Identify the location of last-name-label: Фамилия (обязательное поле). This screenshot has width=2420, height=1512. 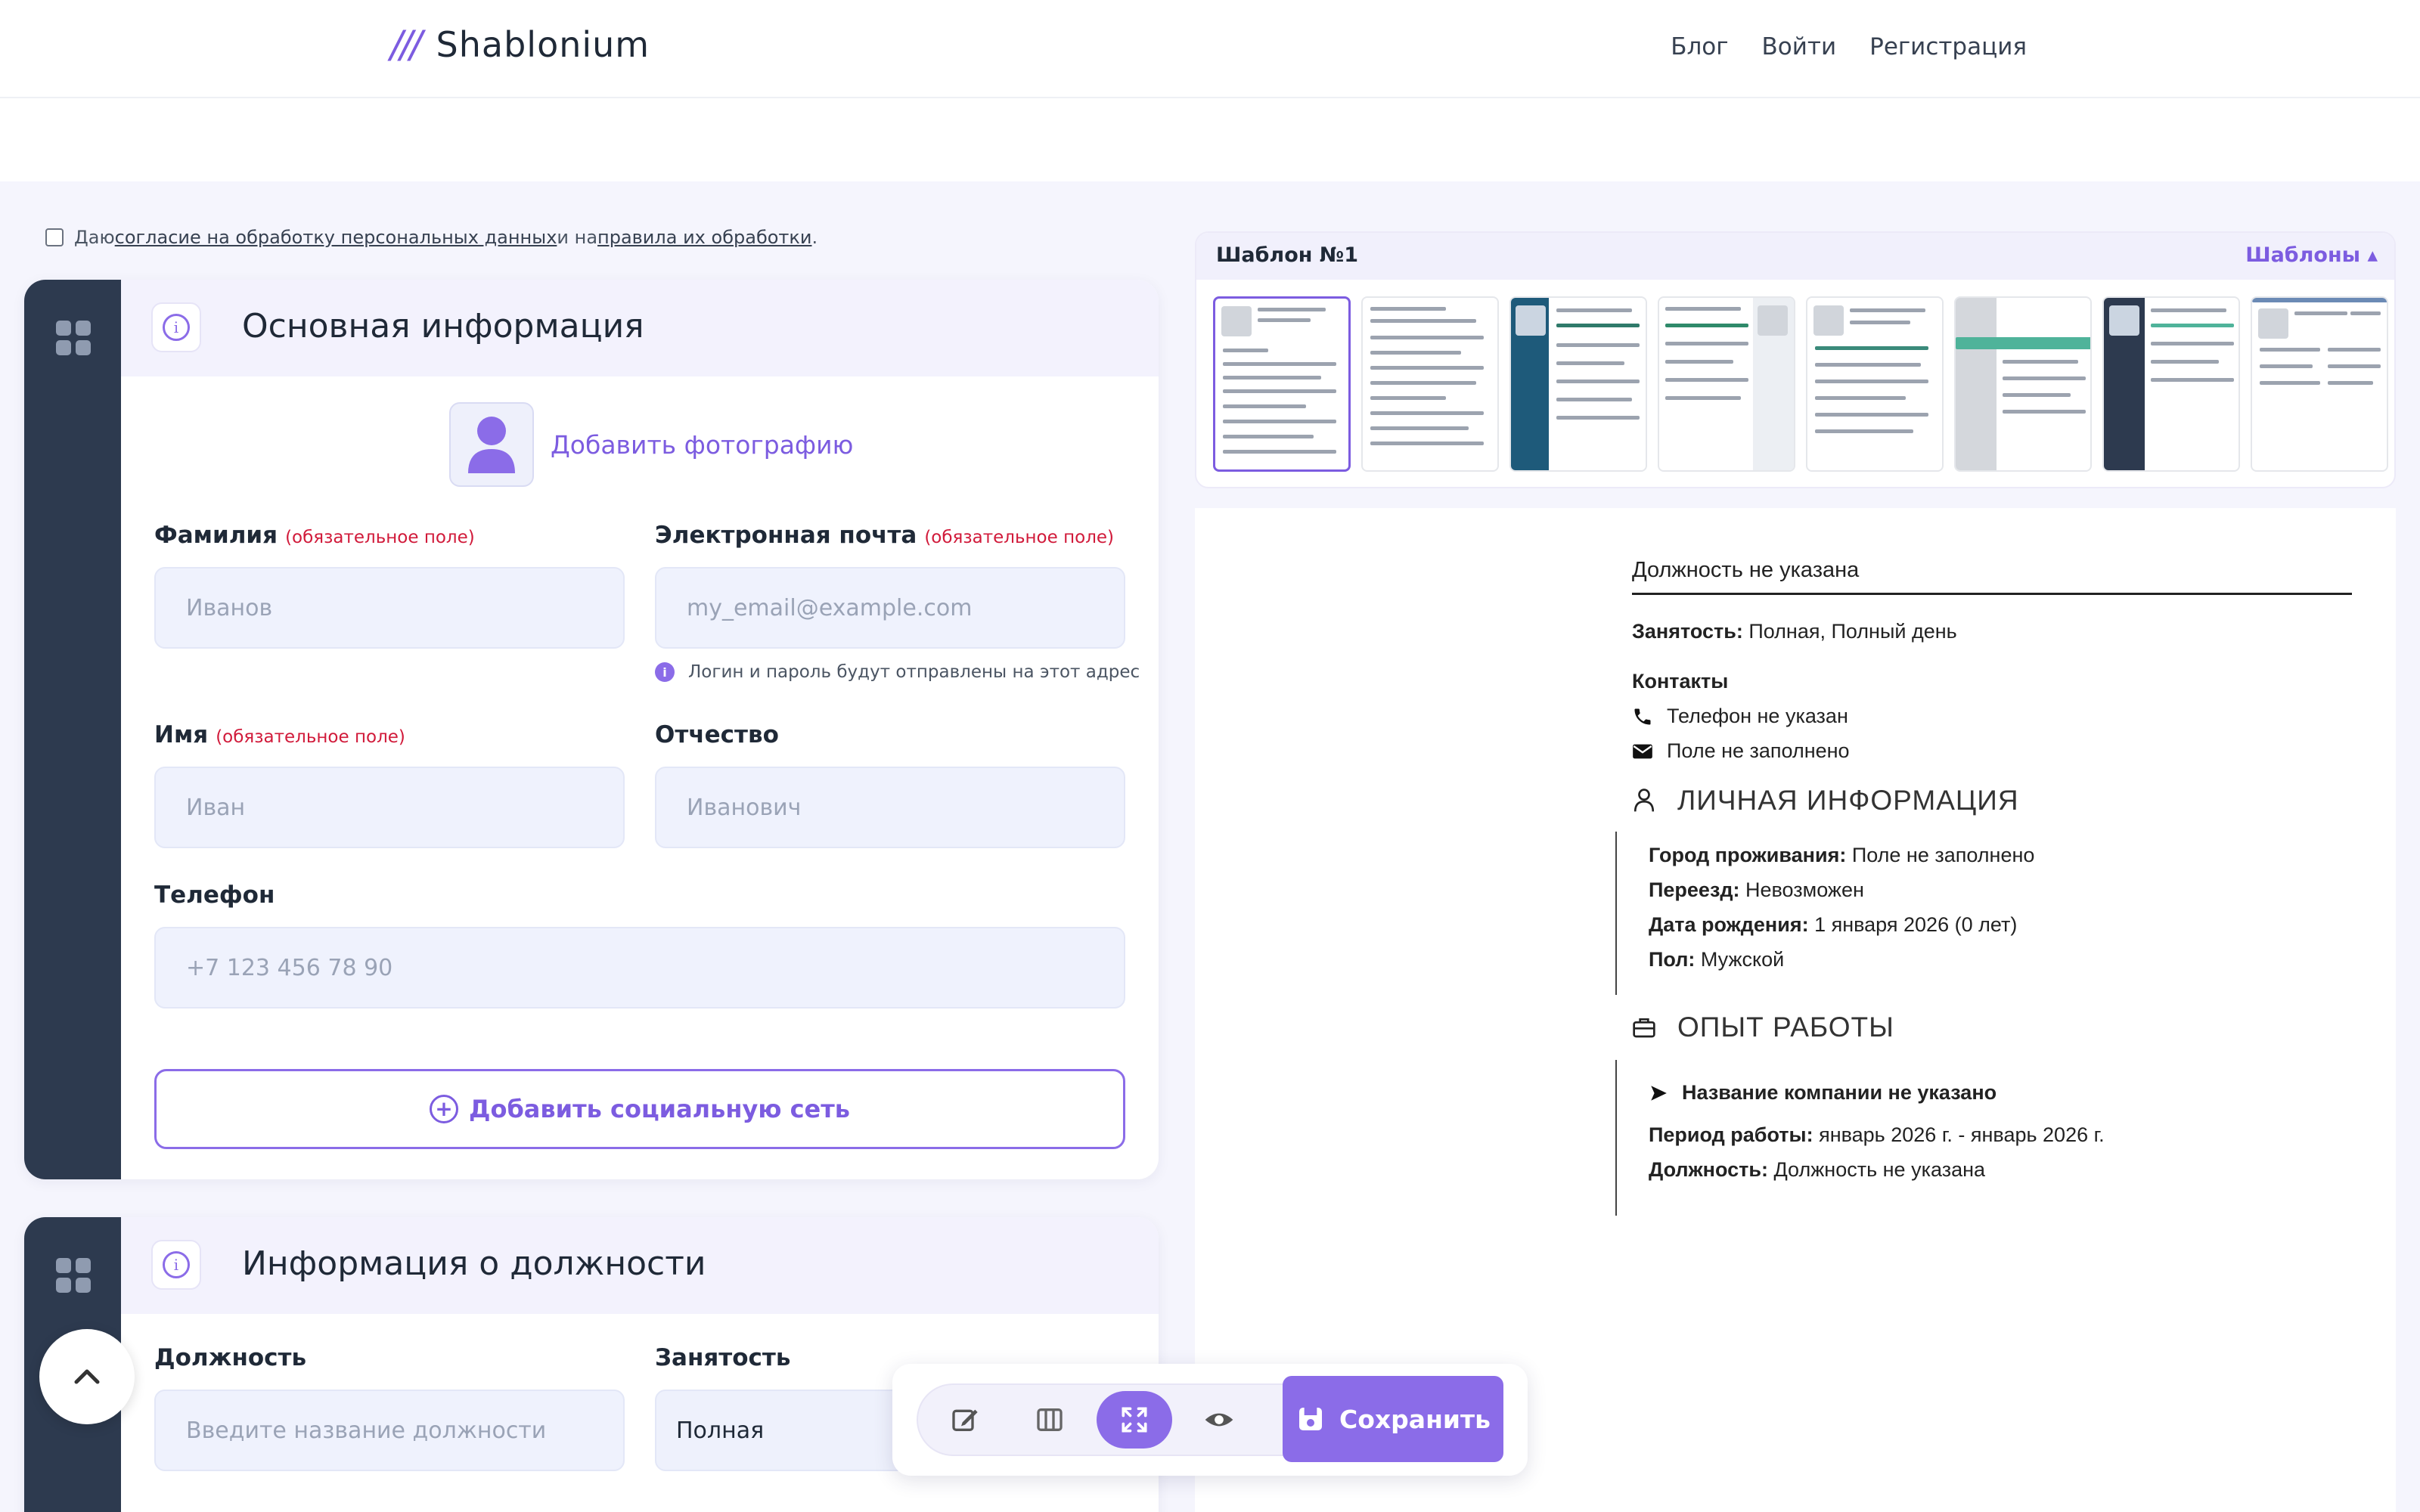
(314, 535).